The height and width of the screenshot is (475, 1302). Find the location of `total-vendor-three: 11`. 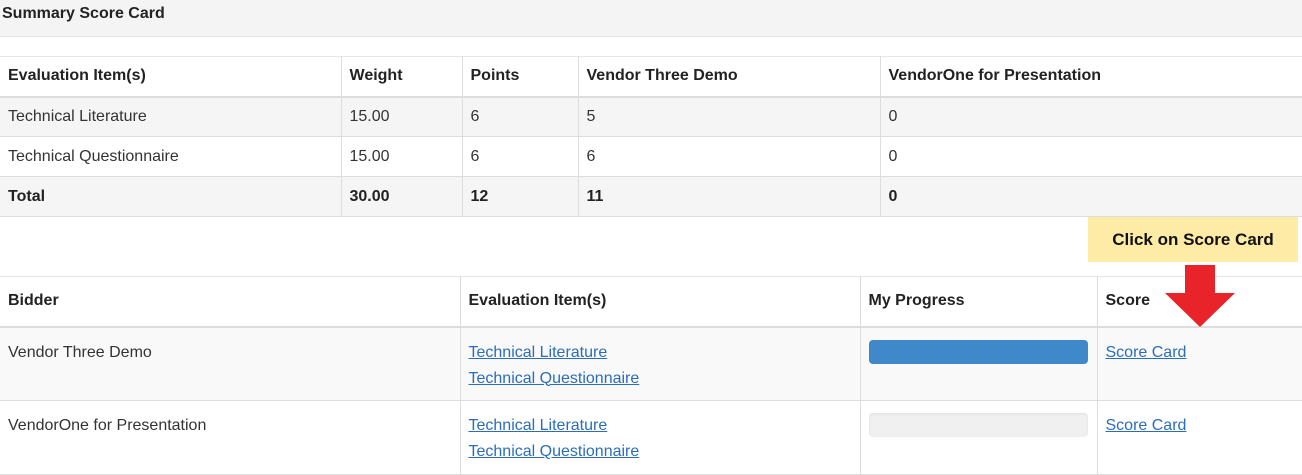

total-vendor-three: 11 is located at coordinates (729, 196).